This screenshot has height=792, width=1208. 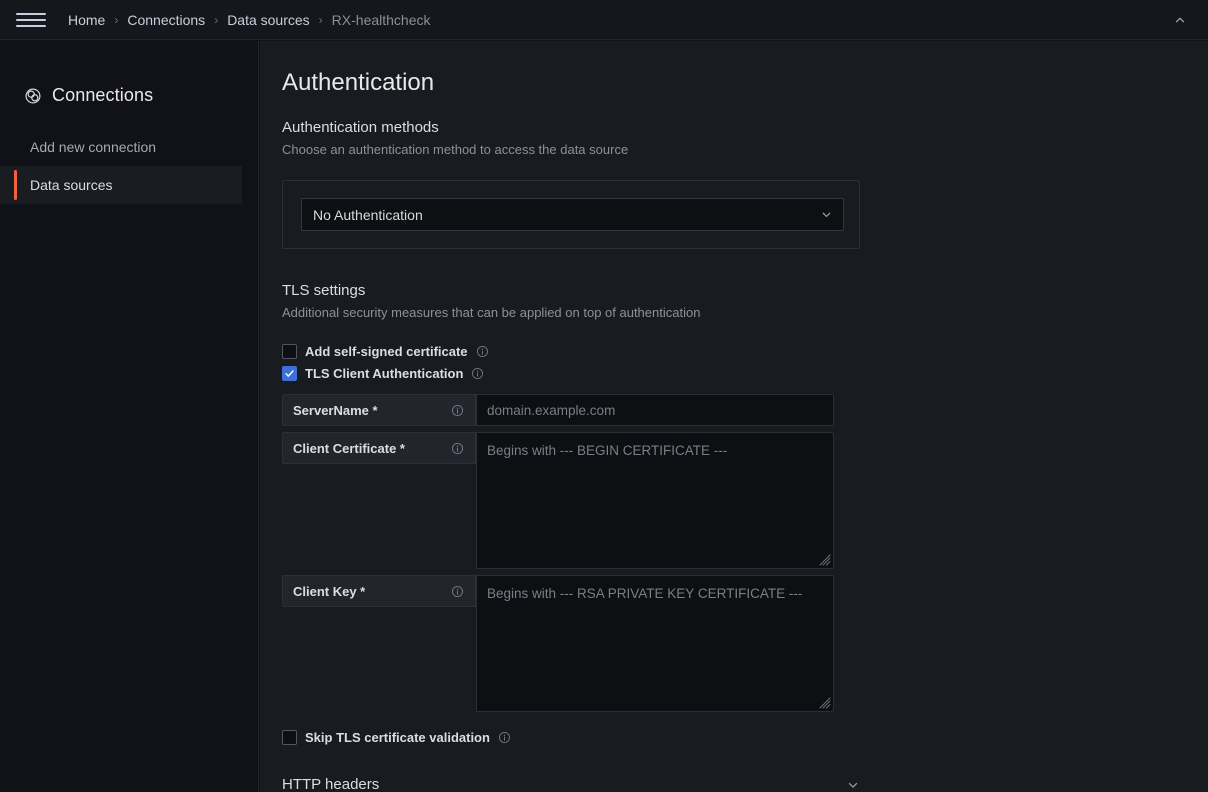 I want to click on auth-method-select: No Authentication, so click(x=572, y=214).